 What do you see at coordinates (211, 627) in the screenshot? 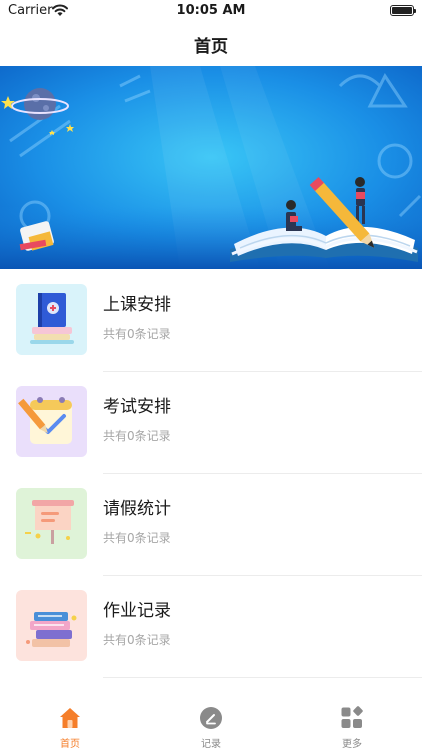
I see `list-item-homework-records: 作业记录 共有0条记录` at bounding box center [211, 627].